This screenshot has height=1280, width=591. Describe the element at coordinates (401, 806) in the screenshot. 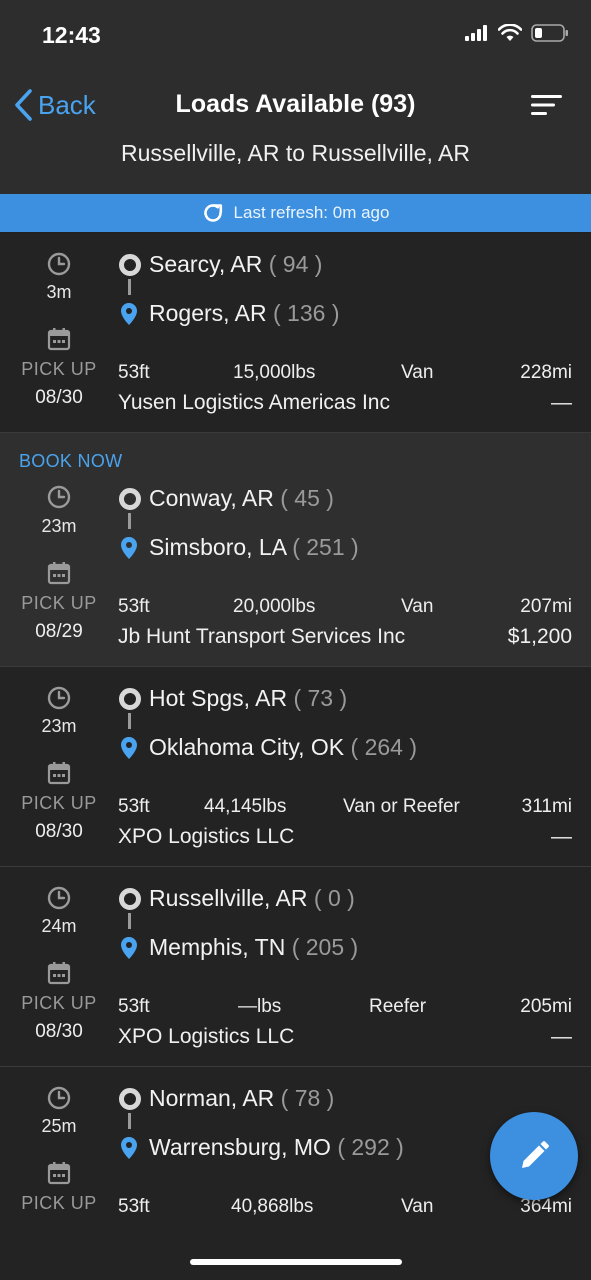

I see `equipment-type: Van or Reefer` at that location.